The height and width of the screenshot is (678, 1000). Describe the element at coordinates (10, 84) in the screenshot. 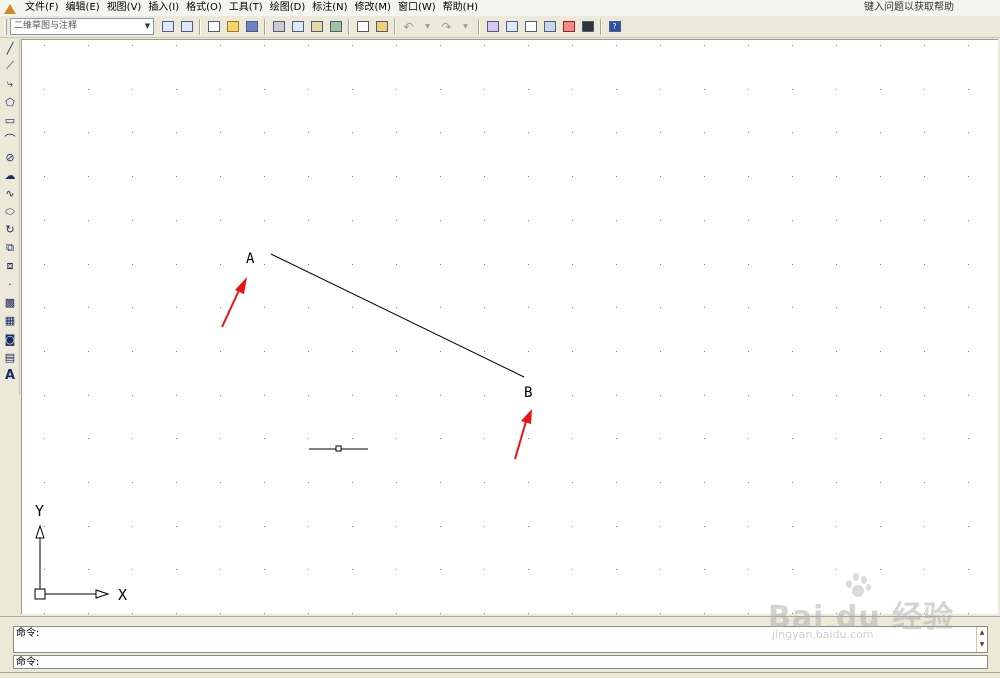

I see `tool-polyline: ⤷` at that location.